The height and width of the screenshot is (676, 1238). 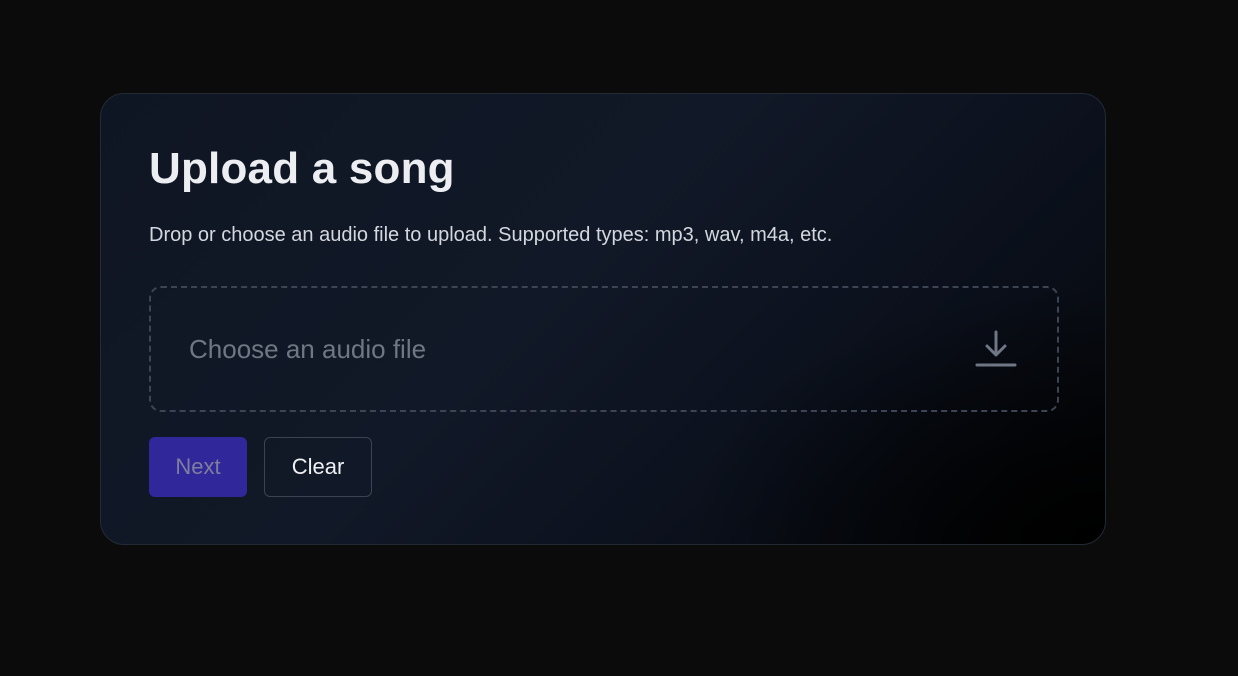 What do you see at coordinates (302, 168) in the screenshot?
I see `page-title: Upload a song` at bounding box center [302, 168].